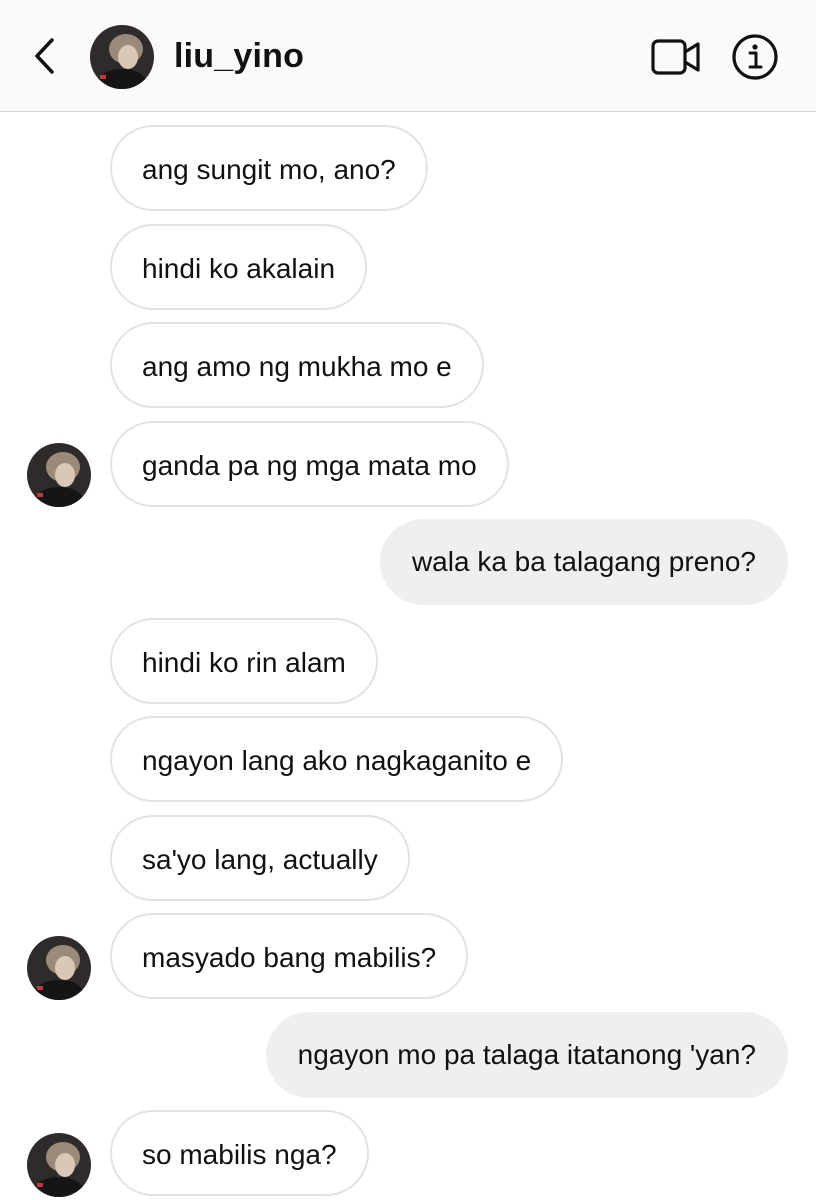 This screenshot has width=816, height=1200. Describe the element at coordinates (309, 464) in the screenshot. I see `incoming-message-bubble: ganda pa ng mga mata mo` at that location.